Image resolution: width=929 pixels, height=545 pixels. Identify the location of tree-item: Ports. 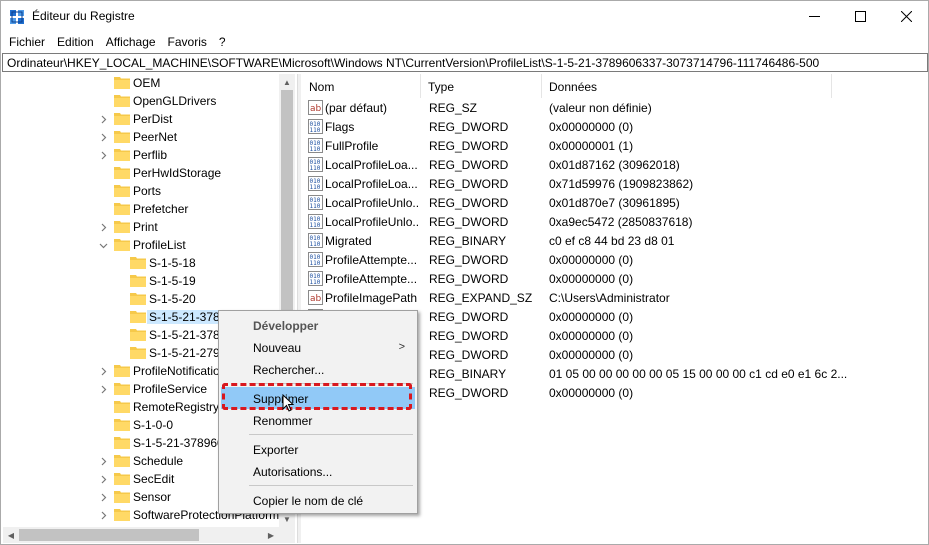
(142, 191).